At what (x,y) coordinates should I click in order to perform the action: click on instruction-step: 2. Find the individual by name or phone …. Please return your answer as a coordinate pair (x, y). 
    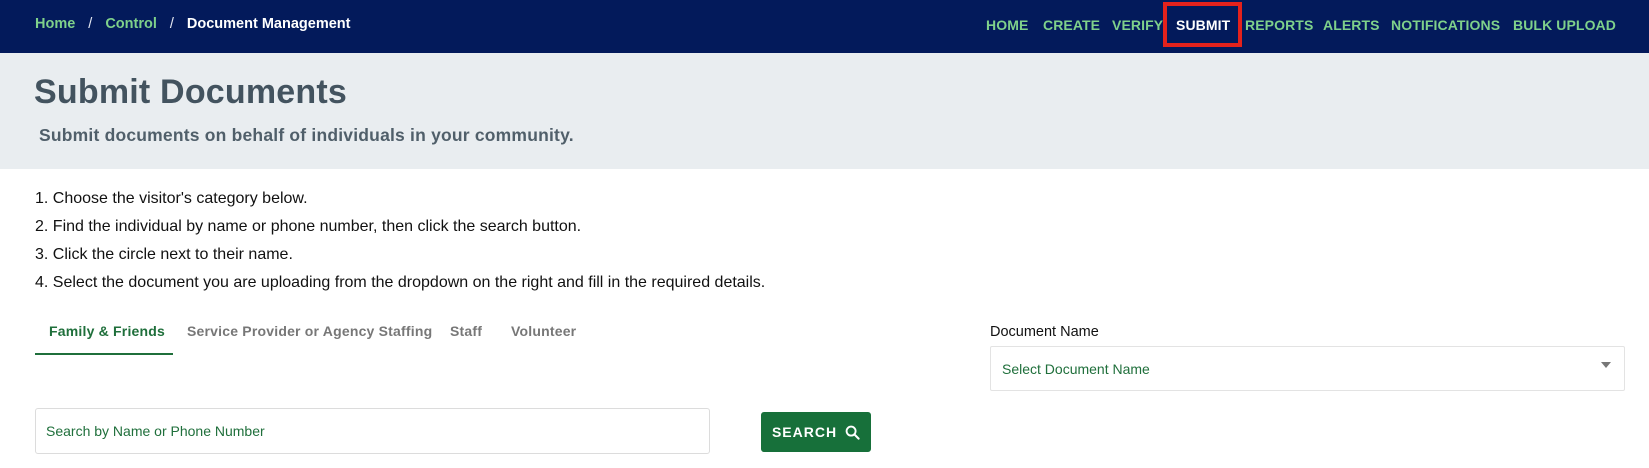
    Looking at the image, I should click on (308, 226).